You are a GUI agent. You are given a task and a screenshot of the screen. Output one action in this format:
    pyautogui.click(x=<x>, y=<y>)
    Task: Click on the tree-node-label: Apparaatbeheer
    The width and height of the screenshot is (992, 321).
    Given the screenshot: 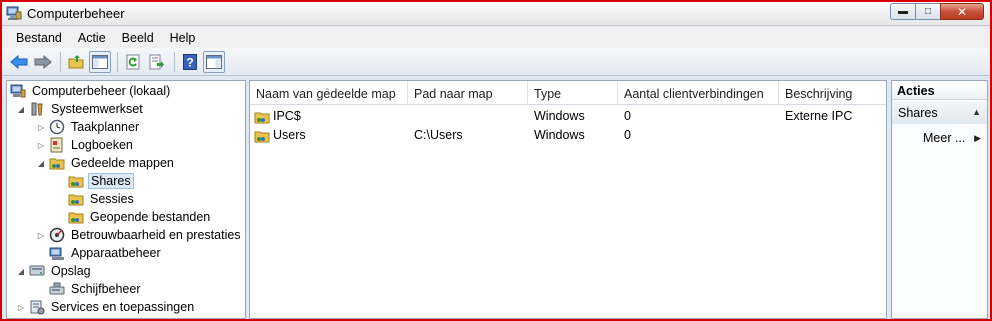 What is the action you would take?
    pyautogui.click(x=116, y=253)
    